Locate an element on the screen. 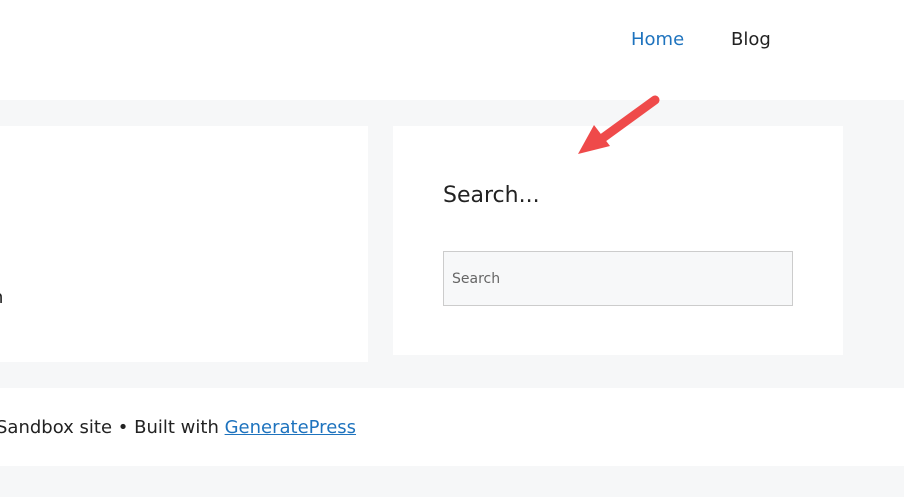 Image resolution: width=904 pixels, height=497 pixels. arrow-shaft is located at coordinates (627, 120).